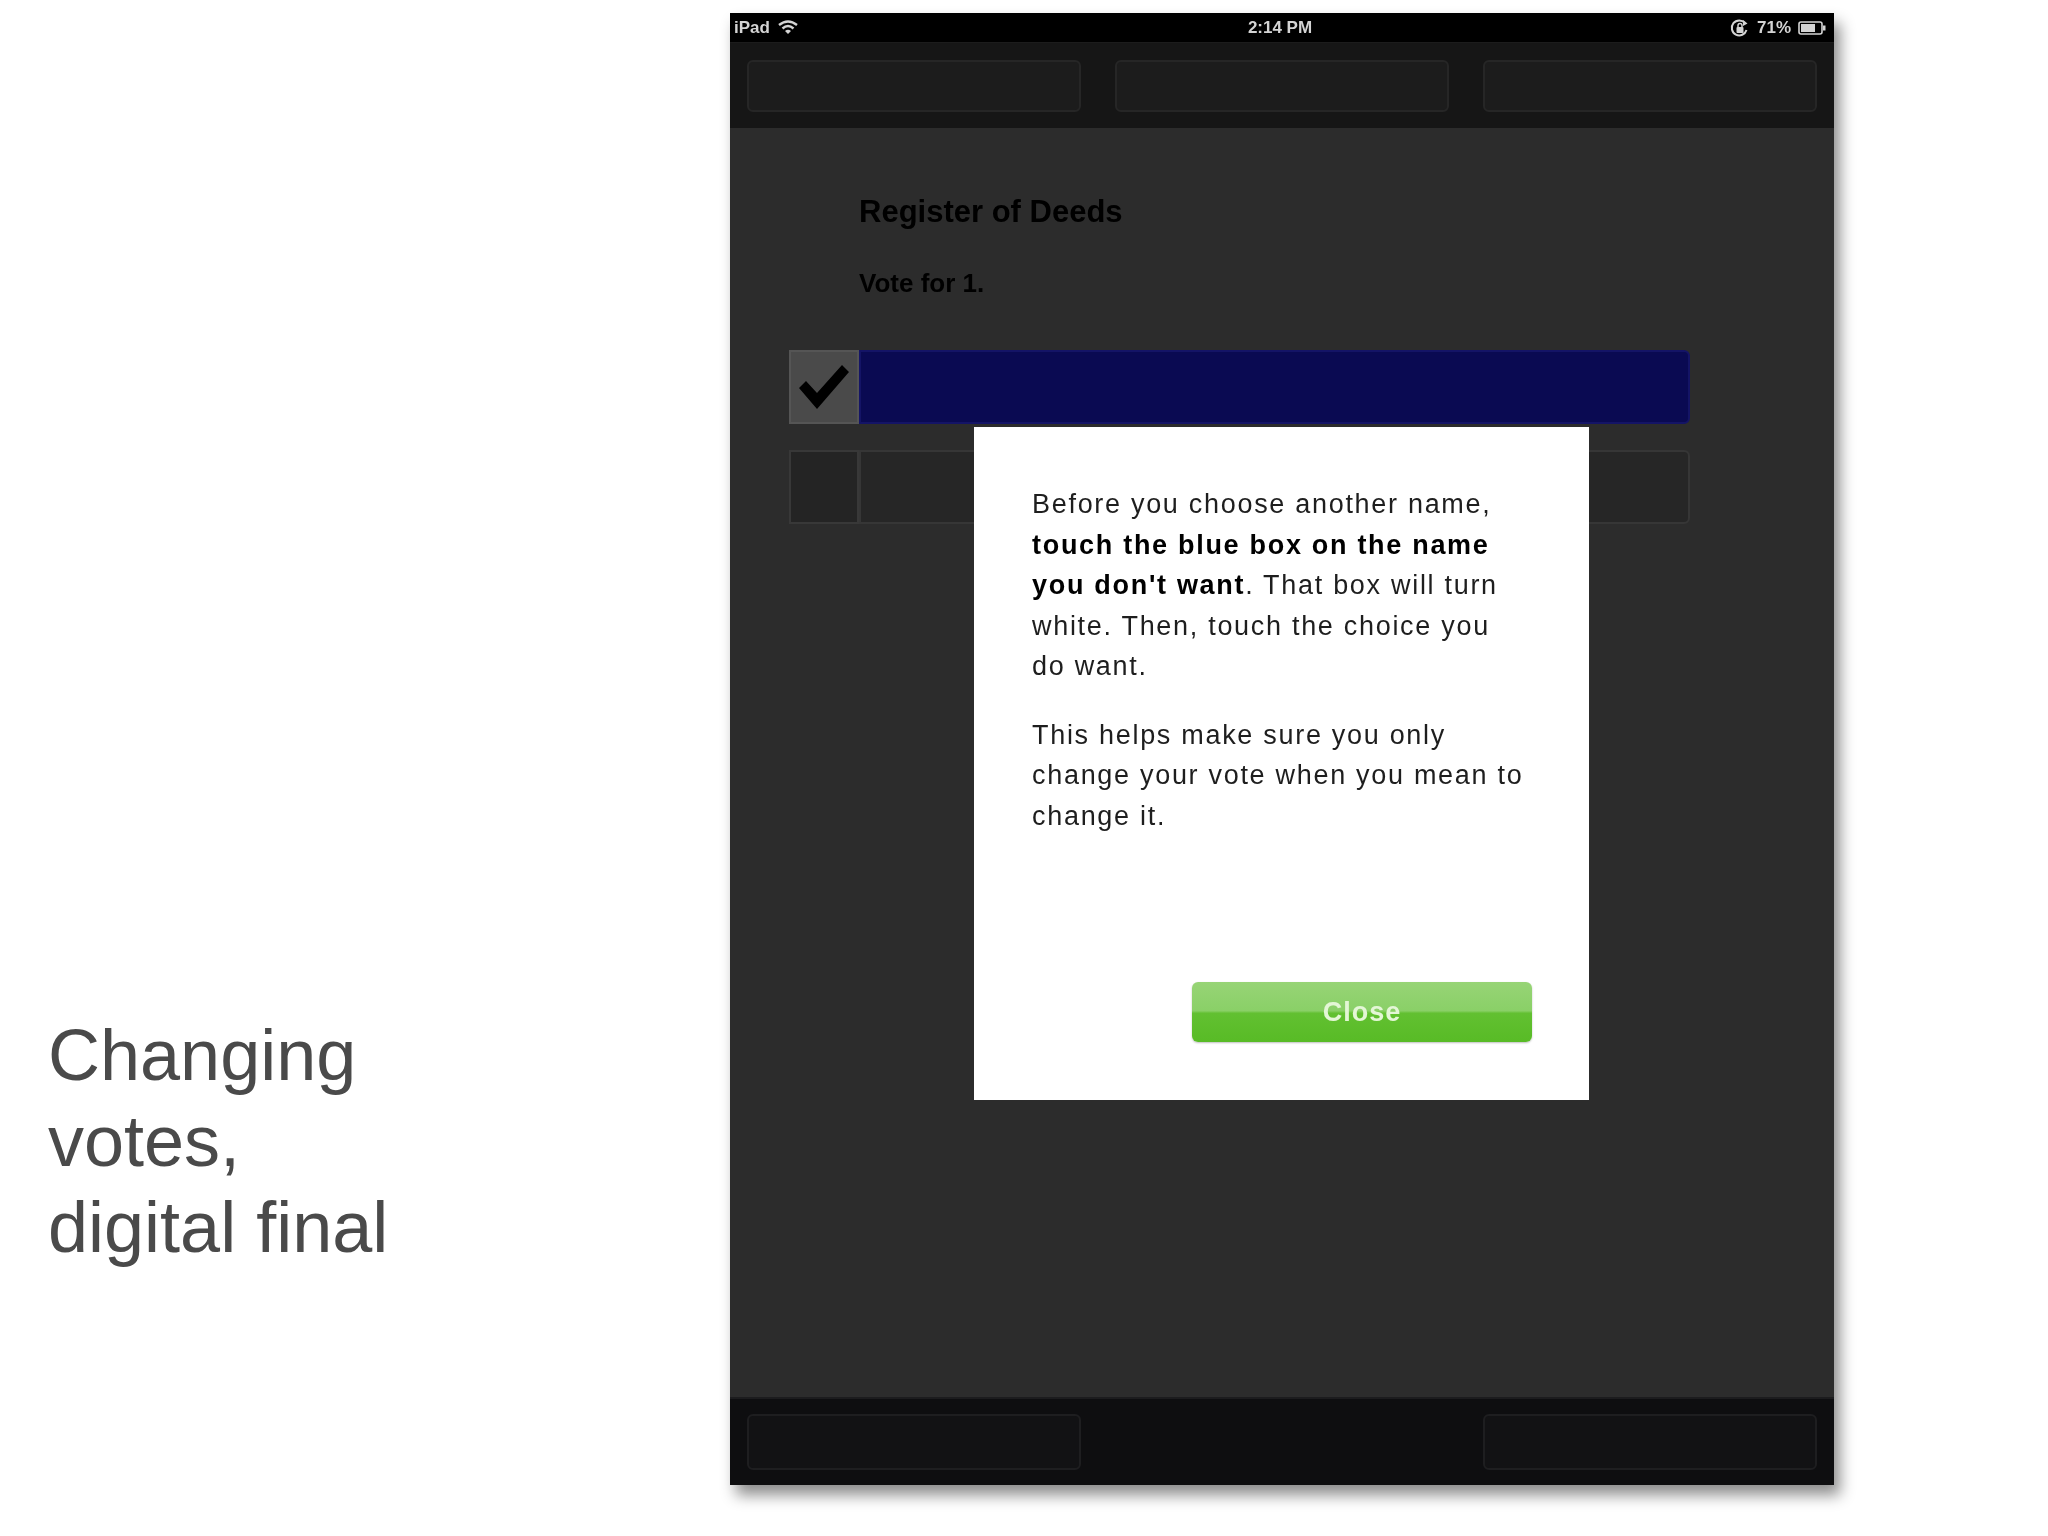 The height and width of the screenshot is (1536, 2048). I want to click on dialog-paragraph: This helps make sure you only change your vote when you mean to change it., so click(1278, 775).